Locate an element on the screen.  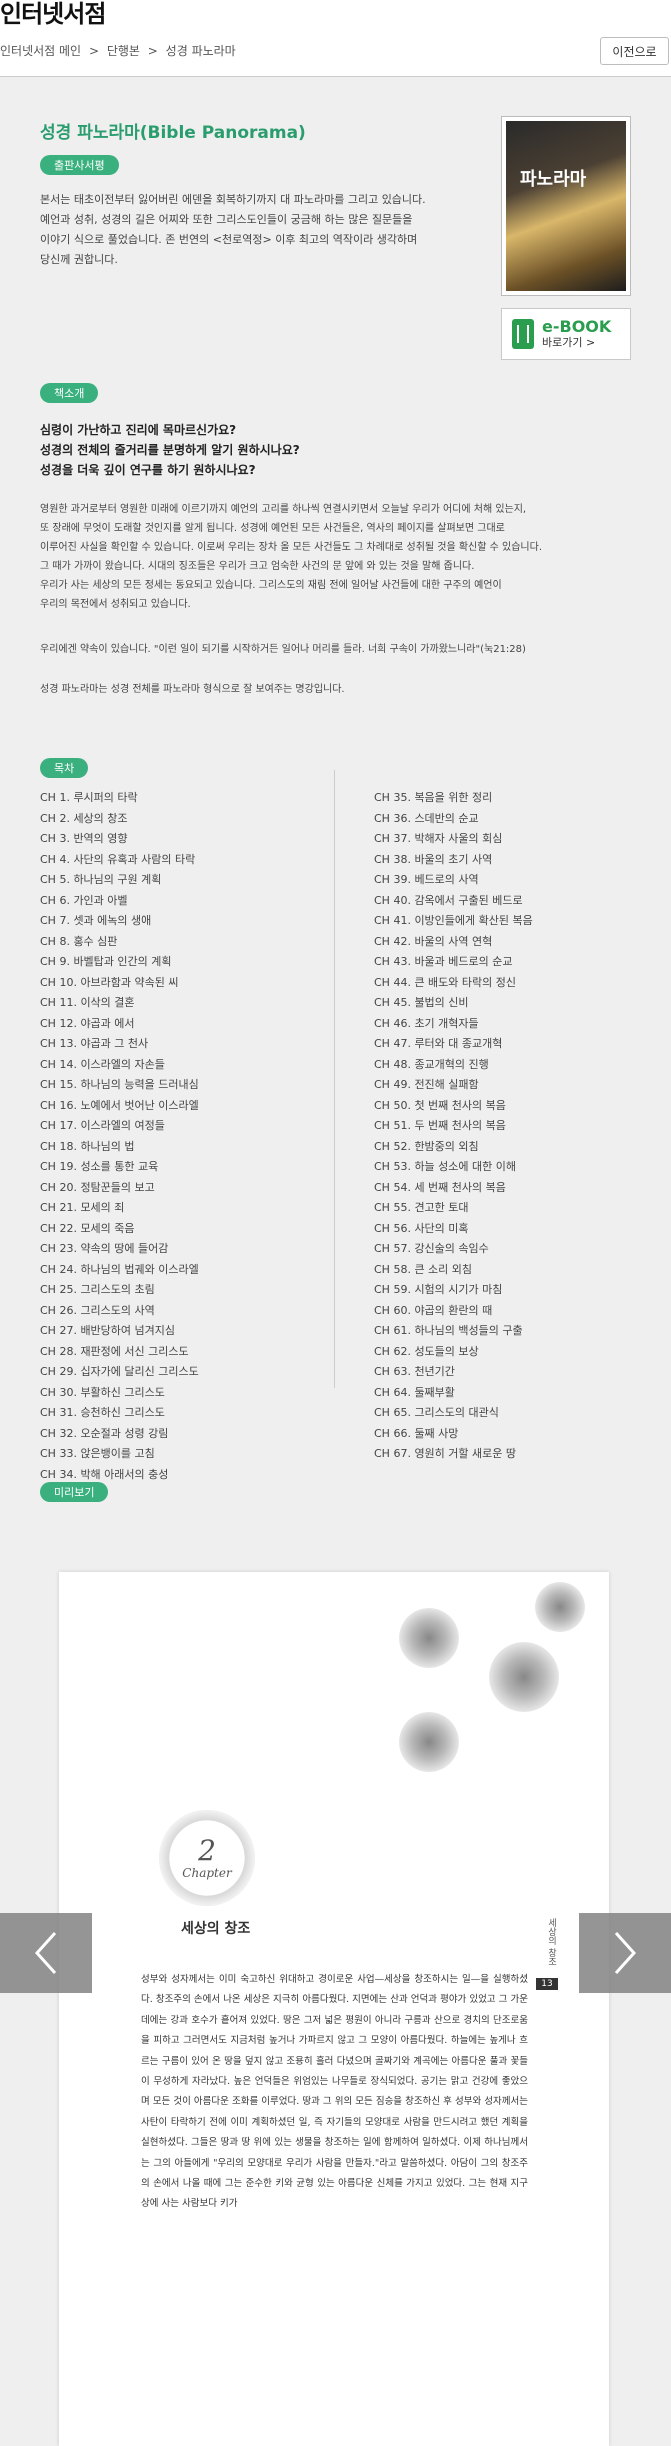
toc-item: CH 63. 천년기간 is located at coordinates (453, 1372).